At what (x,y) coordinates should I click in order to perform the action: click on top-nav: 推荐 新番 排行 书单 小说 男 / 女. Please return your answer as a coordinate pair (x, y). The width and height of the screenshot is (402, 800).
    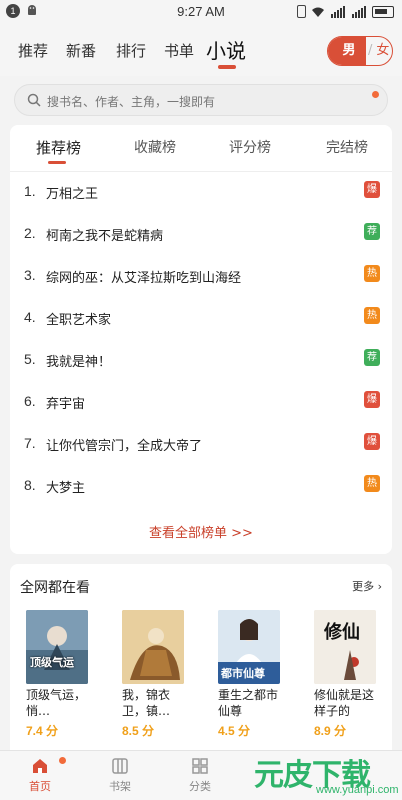
    Looking at the image, I should click on (201, 50).